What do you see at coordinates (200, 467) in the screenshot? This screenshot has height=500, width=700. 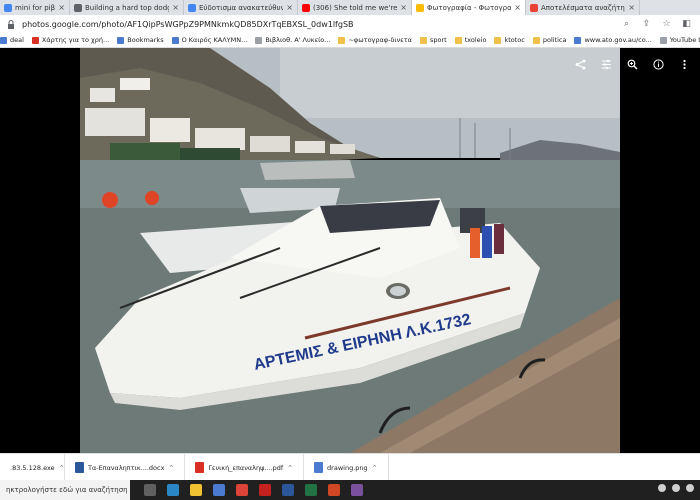 I see `pdf-icon` at bounding box center [200, 467].